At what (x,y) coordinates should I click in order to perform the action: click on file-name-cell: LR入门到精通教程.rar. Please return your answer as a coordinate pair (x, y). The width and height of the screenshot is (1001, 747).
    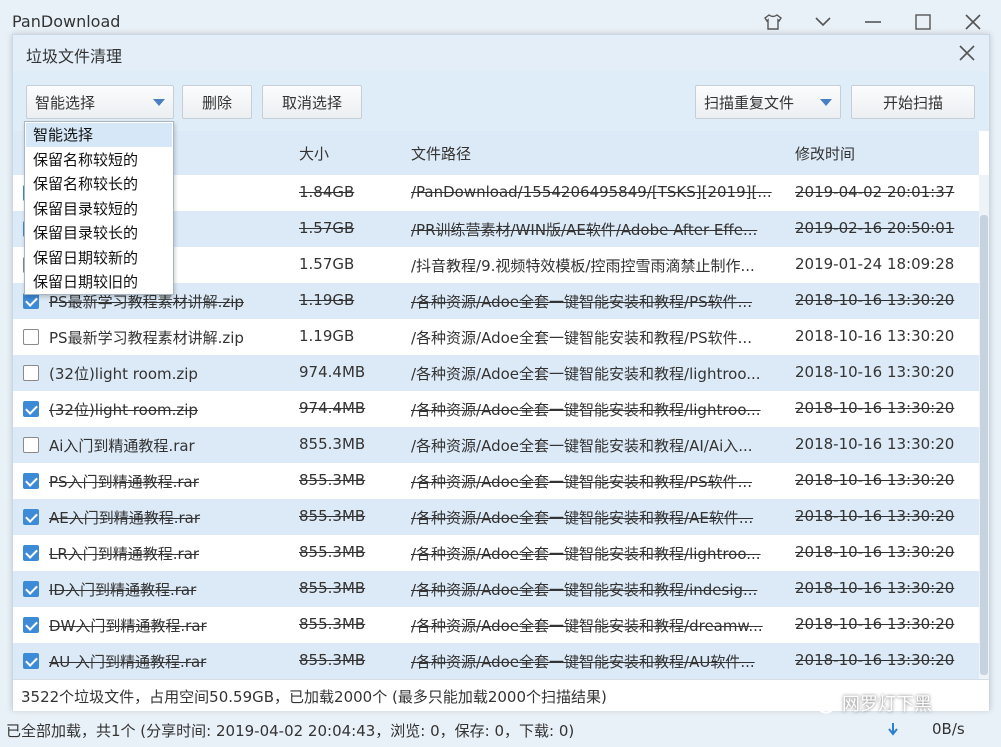
    Looking at the image, I should click on (124, 554).